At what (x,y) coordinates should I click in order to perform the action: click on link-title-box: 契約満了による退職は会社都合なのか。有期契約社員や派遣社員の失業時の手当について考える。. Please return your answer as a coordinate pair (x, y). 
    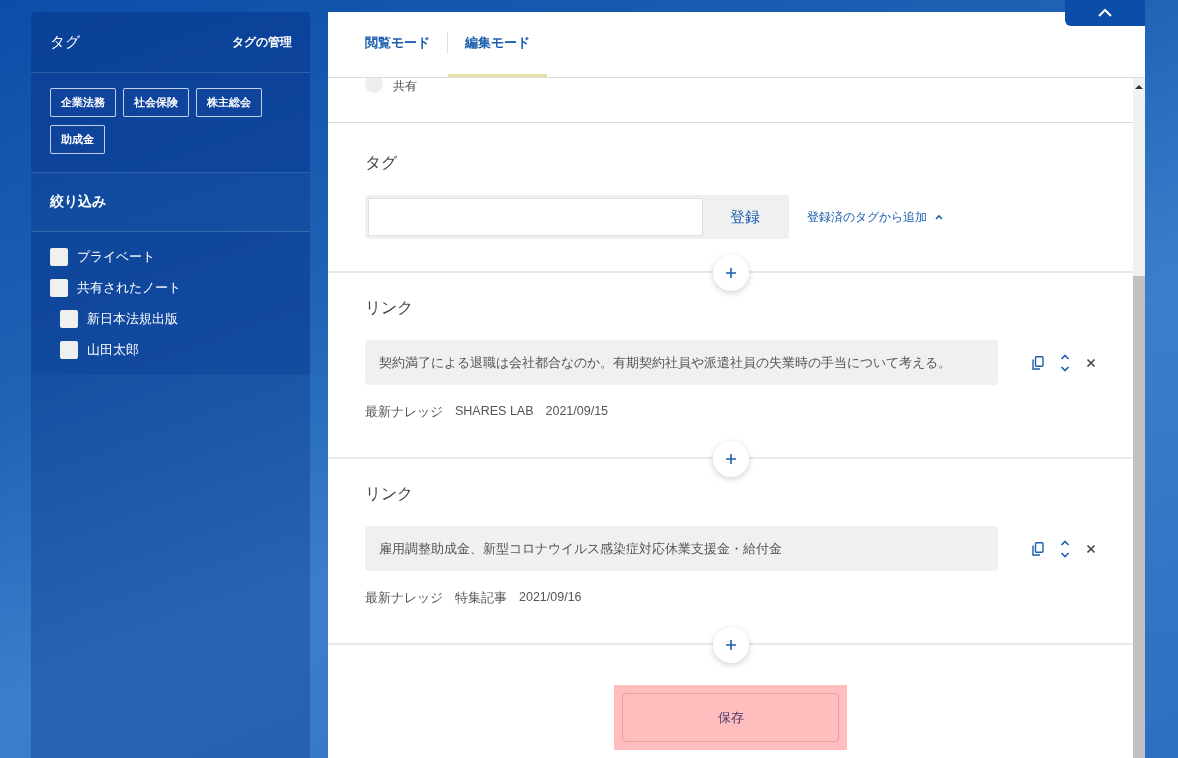
    Looking at the image, I should click on (681, 362).